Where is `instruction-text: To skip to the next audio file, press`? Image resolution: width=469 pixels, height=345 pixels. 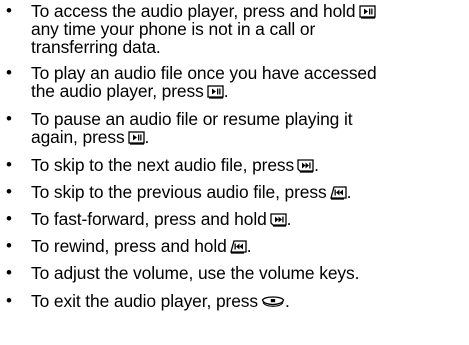 instruction-text: To skip to the next audio file, press is located at coordinates (163, 165).